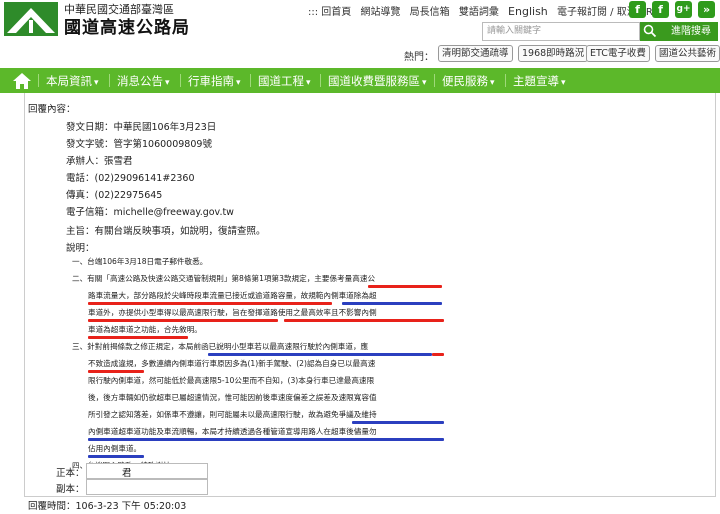 The height and width of the screenshot is (514, 720). What do you see at coordinates (80, 248) in the screenshot?
I see `doc-explain-label: 說明：` at bounding box center [80, 248].